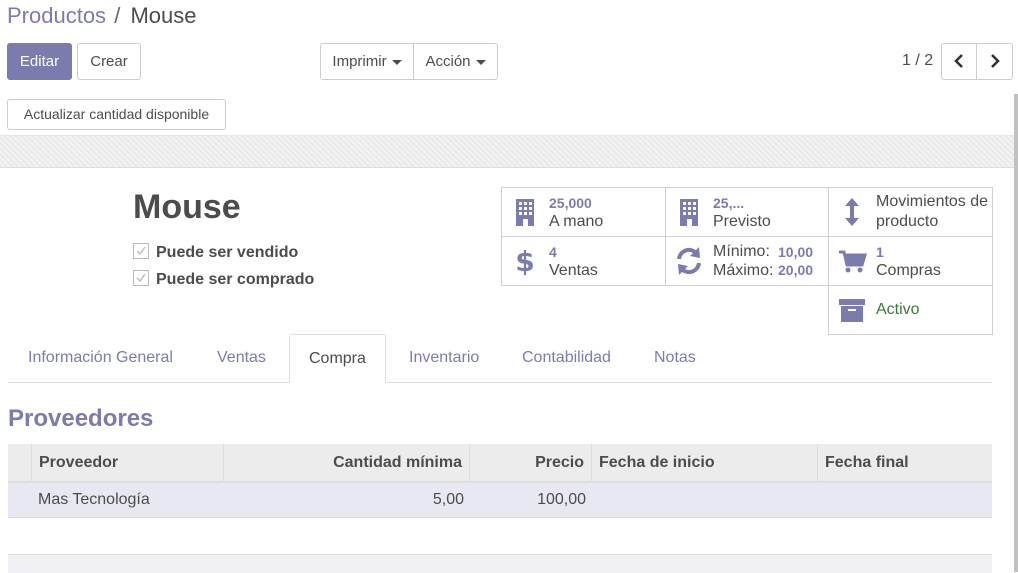  I want to click on can-be-purchased-checkbox, so click(141, 278).